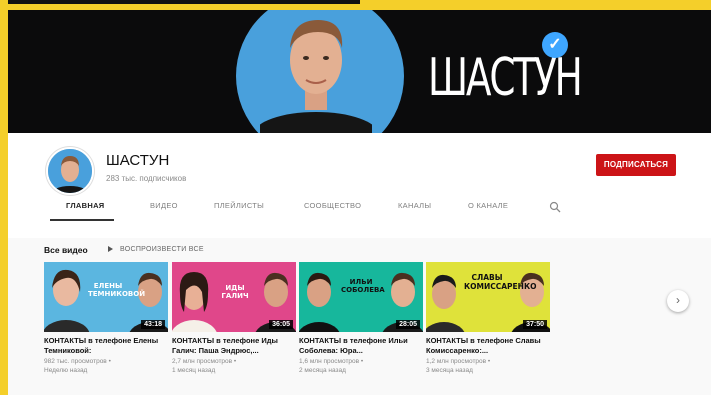 The image size is (711, 395). What do you see at coordinates (106, 345) in the screenshot?
I see `video-title: КОНТАКТЫ в телефоне Елены Темниковой:` at bounding box center [106, 345].